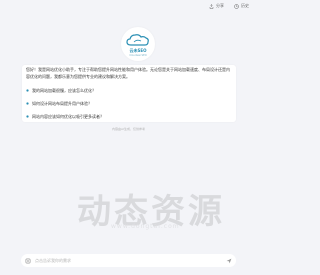 The height and width of the screenshot is (275, 320). I want to click on logo-subtitle: Cloudwei SEO, so click(138, 55).